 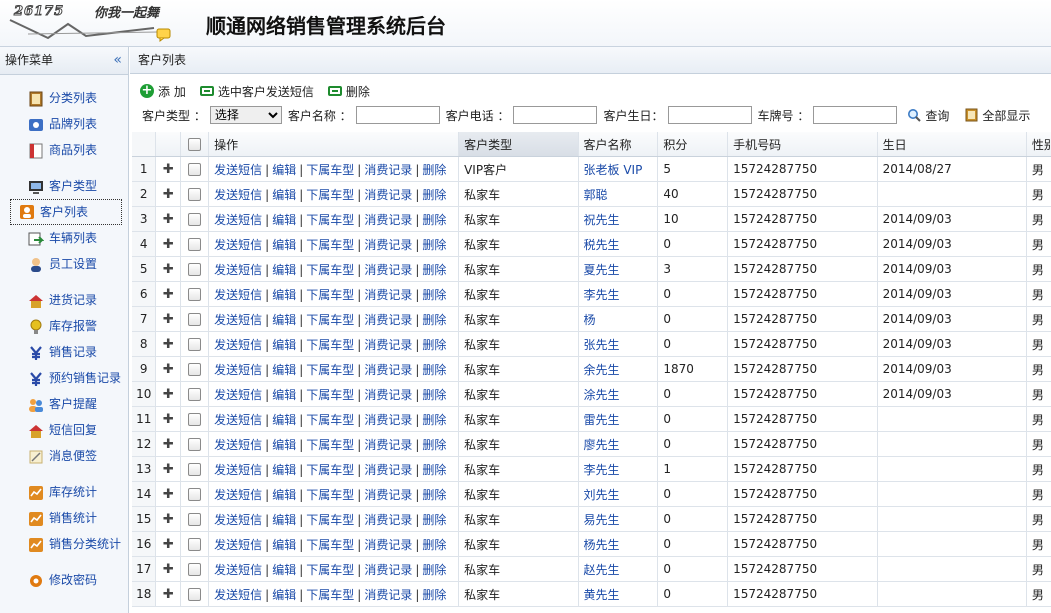 I want to click on customer-name-link: 杨先生, so click(x=602, y=545).